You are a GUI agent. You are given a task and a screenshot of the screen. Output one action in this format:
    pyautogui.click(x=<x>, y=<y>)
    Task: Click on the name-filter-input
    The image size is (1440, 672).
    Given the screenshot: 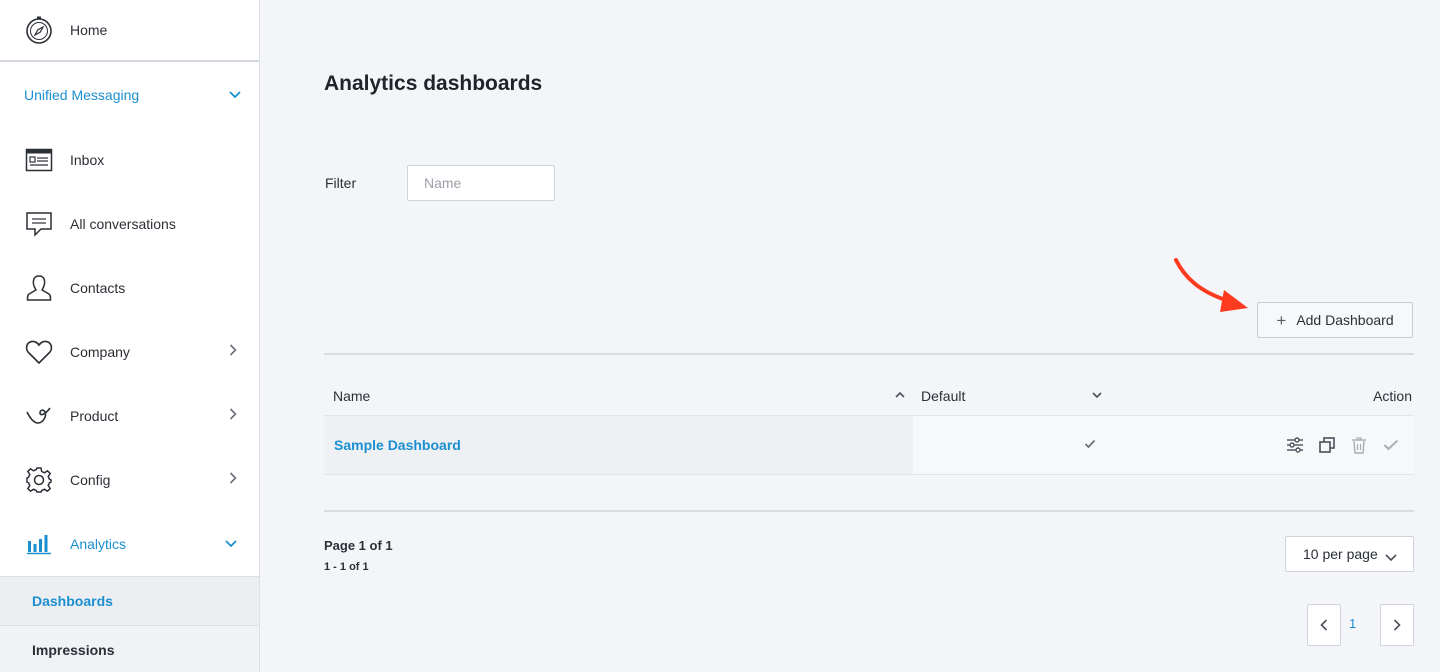 What is the action you would take?
    pyautogui.click(x=481, y=183)
    